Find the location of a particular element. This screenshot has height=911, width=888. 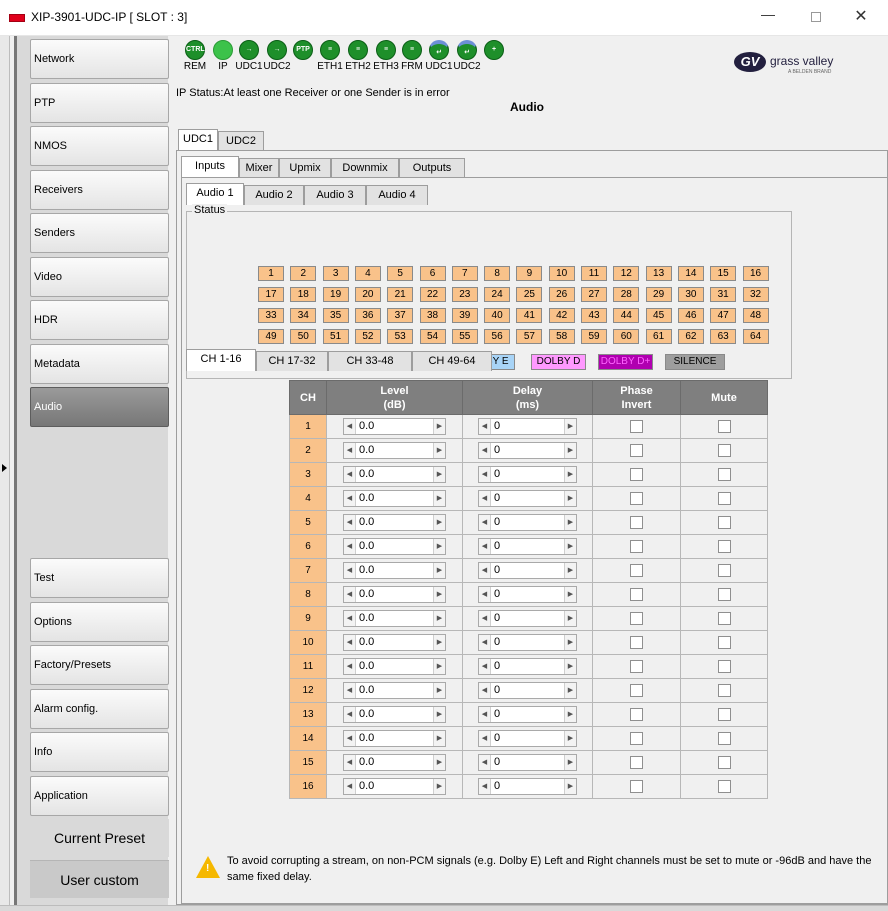

tab-ch-49-64: CH 49-64 is located at coordinates (452, 361).